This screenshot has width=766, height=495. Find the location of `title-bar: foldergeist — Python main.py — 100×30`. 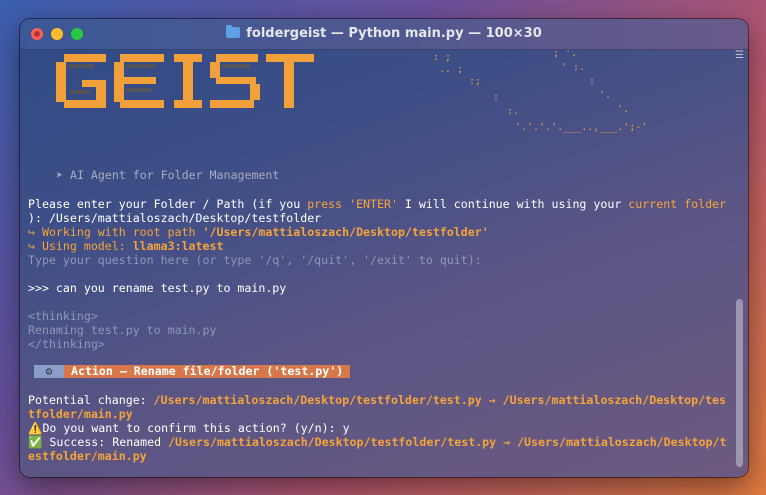

title-bar: foldergeist — Python main.py — 100×30 is located at coordinates (384, 34).